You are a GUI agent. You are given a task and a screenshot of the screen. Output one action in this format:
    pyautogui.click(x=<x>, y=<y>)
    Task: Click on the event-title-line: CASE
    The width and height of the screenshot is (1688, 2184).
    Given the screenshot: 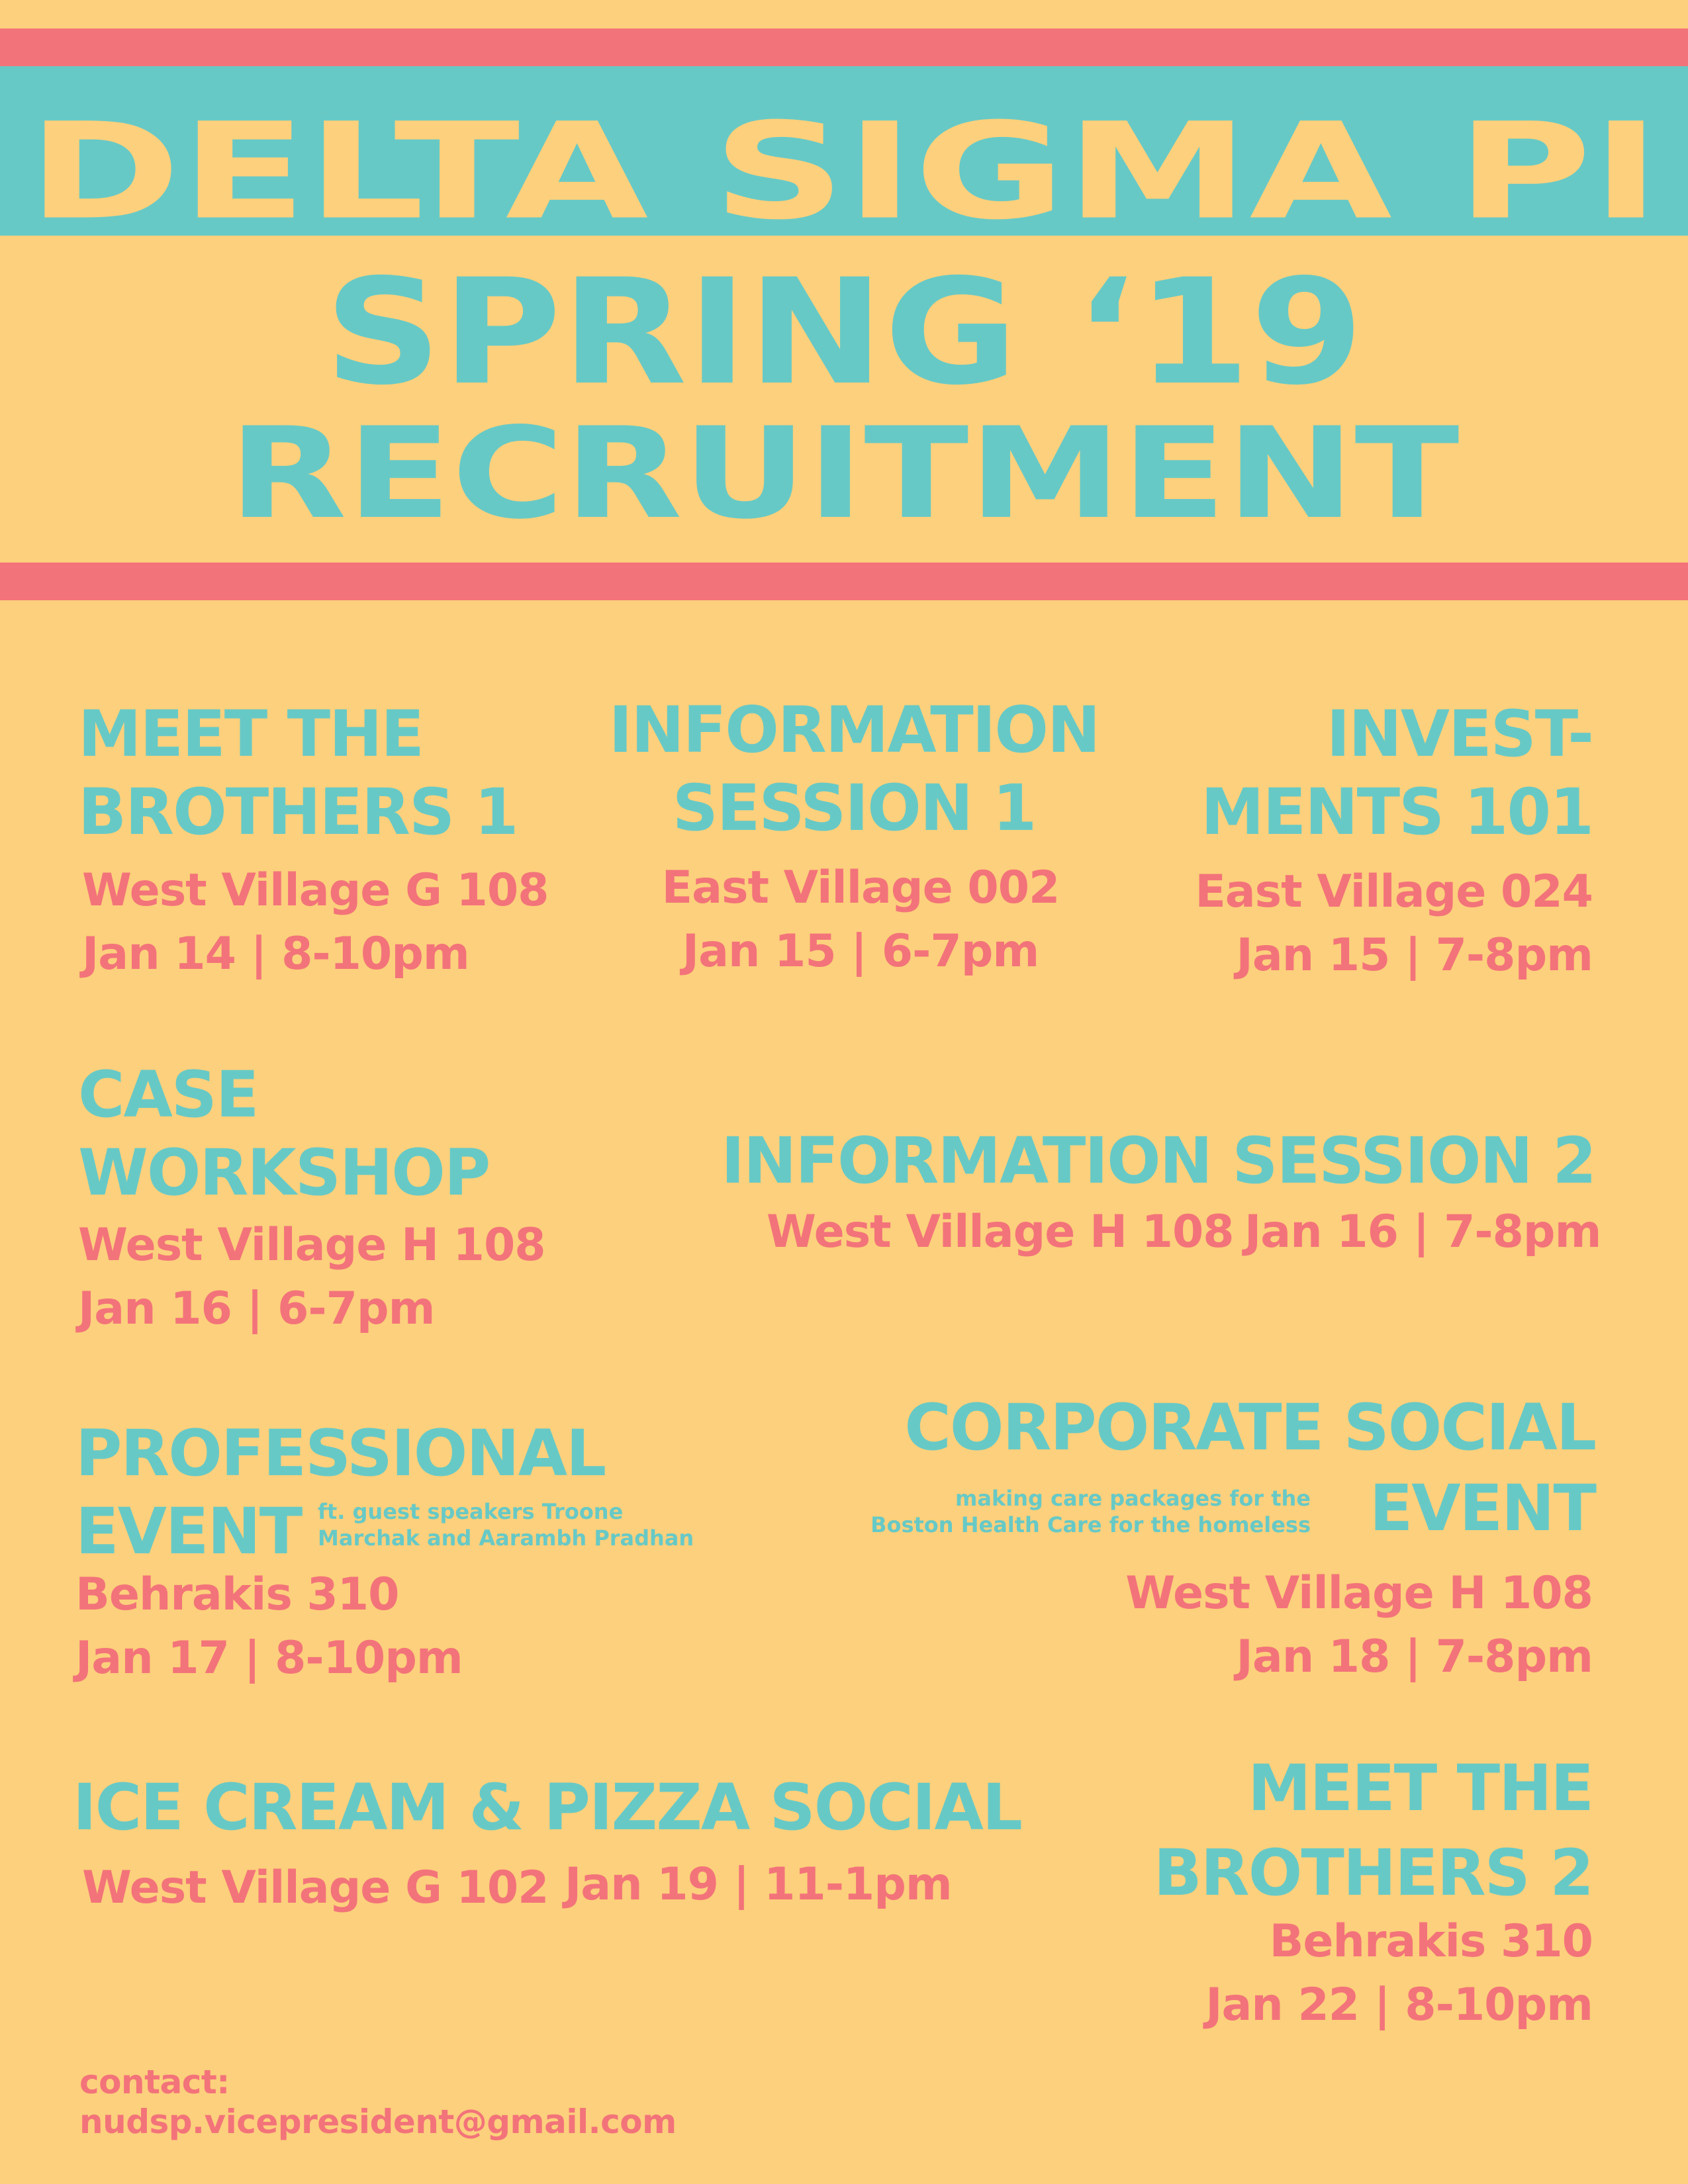 What is the action you would take?
    pyautogui.click(x=168, y=1095)
    